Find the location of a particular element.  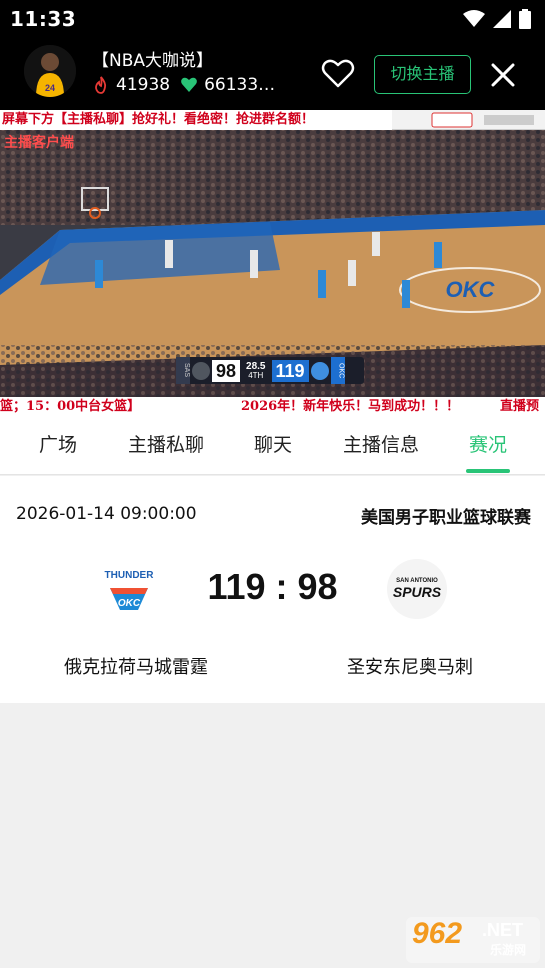

status-time: 11:33 is located at coordinates (43, 19).